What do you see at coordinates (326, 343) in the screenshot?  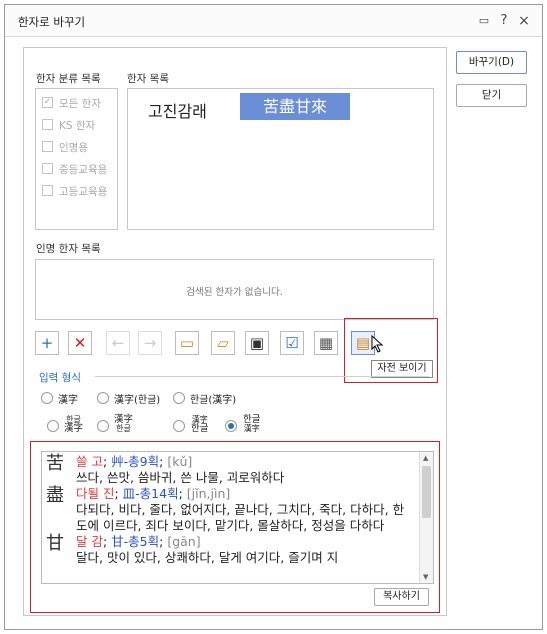 I see `table-icon: ▦` at bounding box center [326, 343].